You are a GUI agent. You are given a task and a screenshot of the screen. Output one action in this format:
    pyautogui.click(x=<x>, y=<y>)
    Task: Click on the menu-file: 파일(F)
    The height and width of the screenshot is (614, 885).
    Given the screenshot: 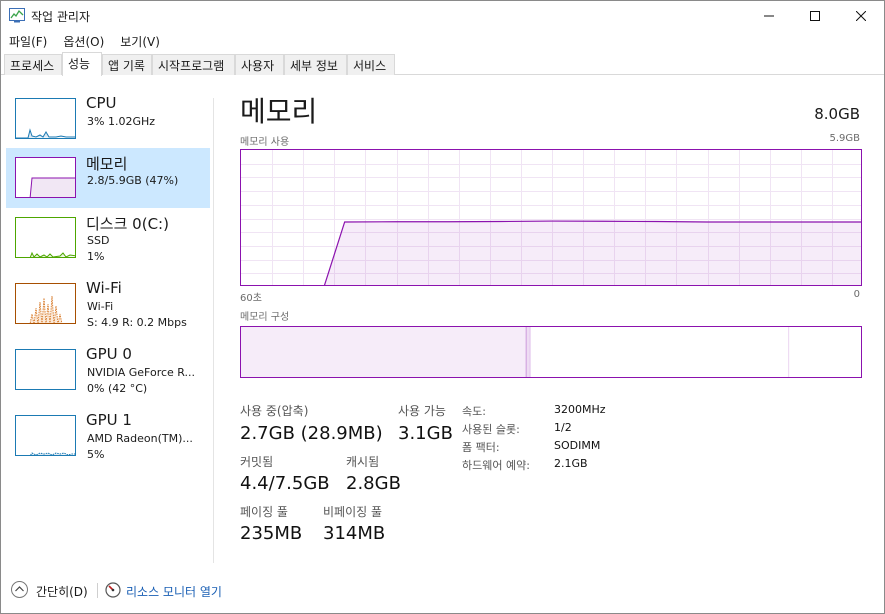 What is the action you would take?
    pyautogui.click(x=28, y=41)
    